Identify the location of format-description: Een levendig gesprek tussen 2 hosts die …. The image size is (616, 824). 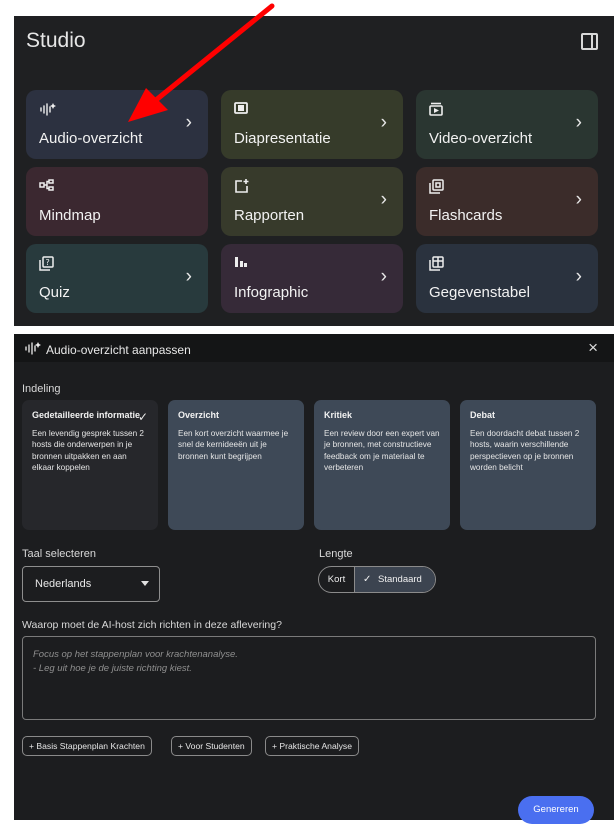
(88, 450).